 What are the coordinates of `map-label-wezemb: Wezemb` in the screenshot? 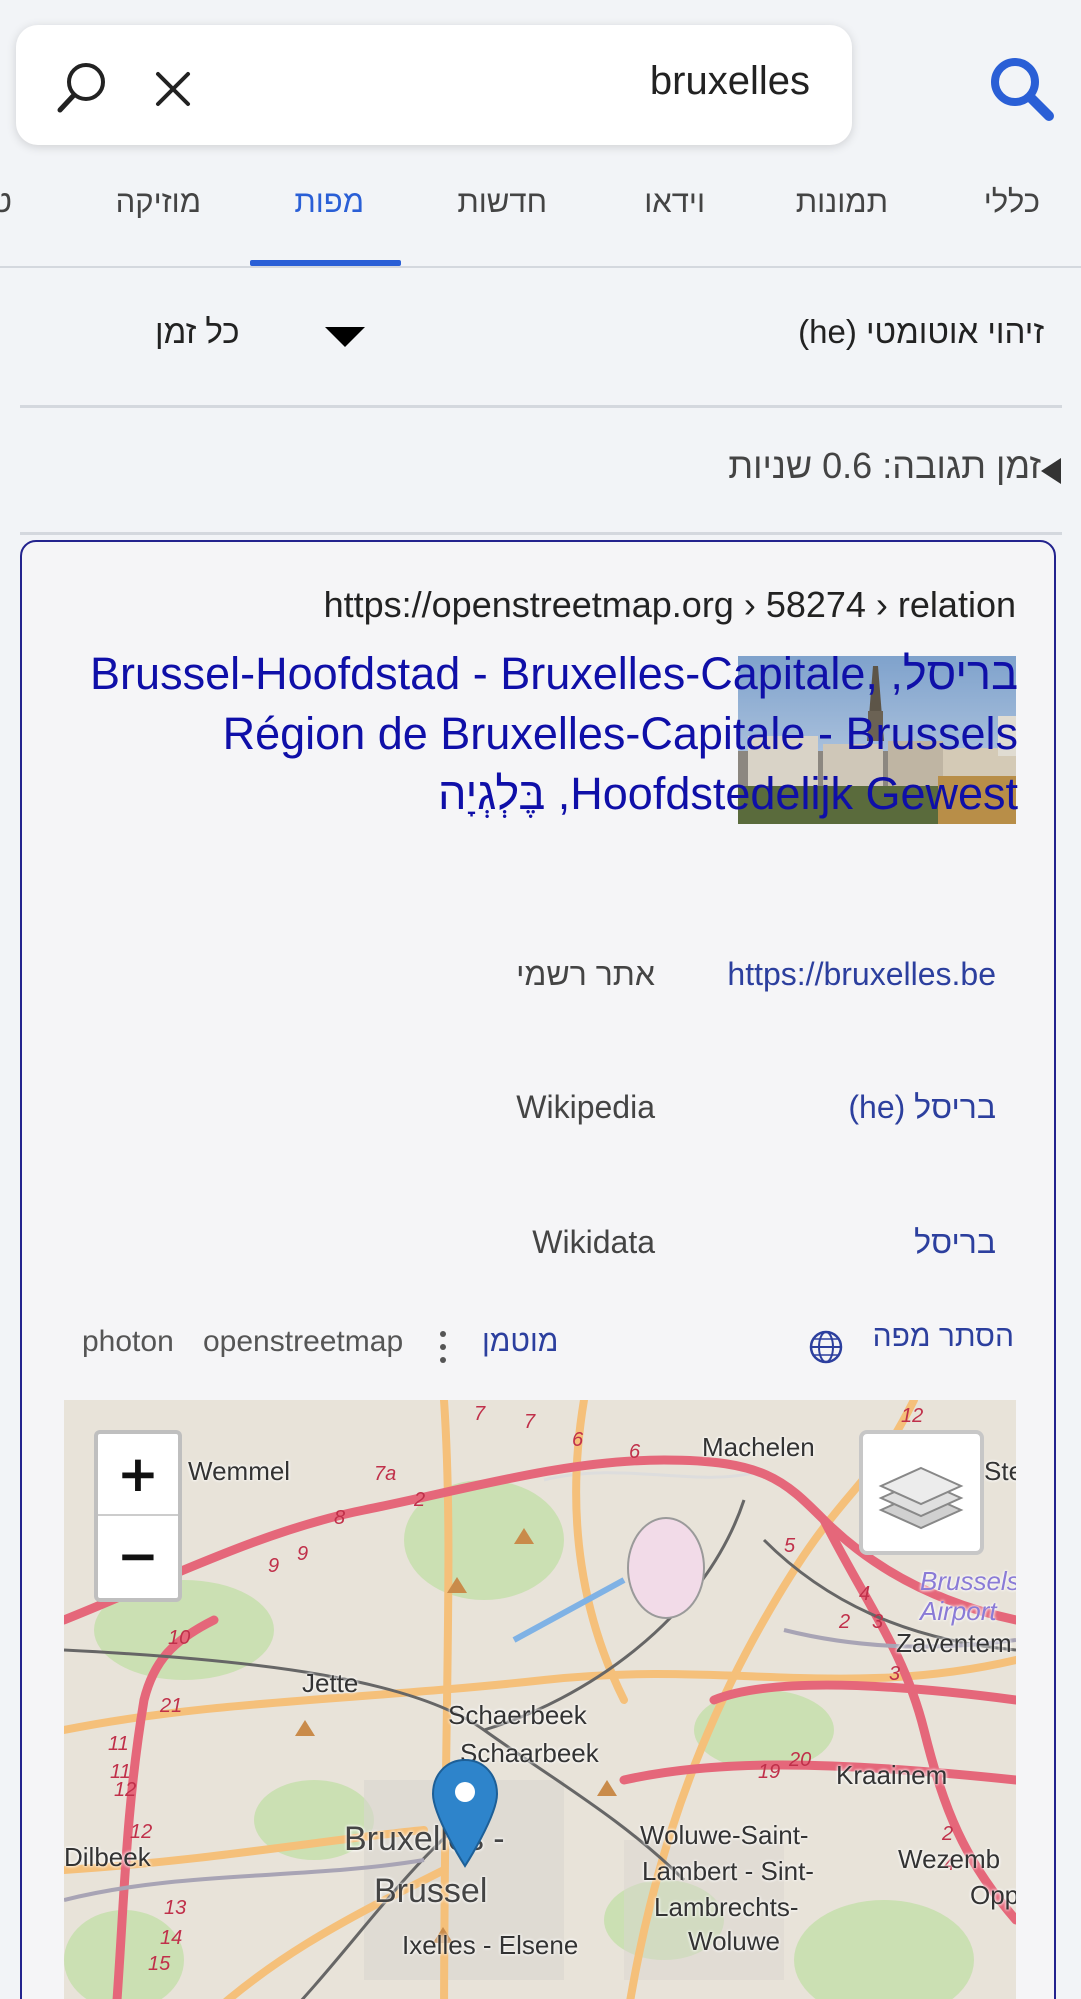 It's located at (949, 1859).